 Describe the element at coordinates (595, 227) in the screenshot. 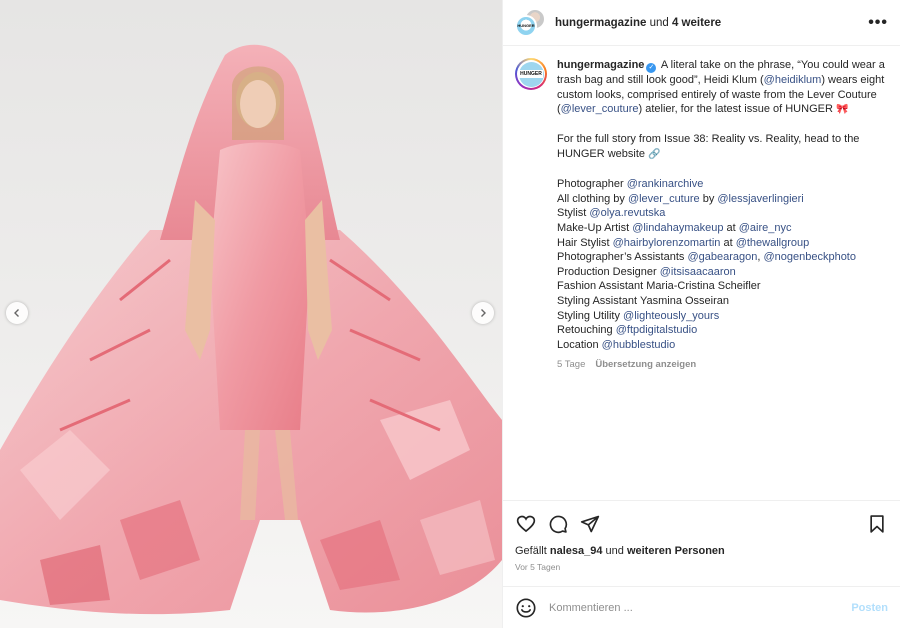

I see `credit-text: Make-Up Artist` at that location.